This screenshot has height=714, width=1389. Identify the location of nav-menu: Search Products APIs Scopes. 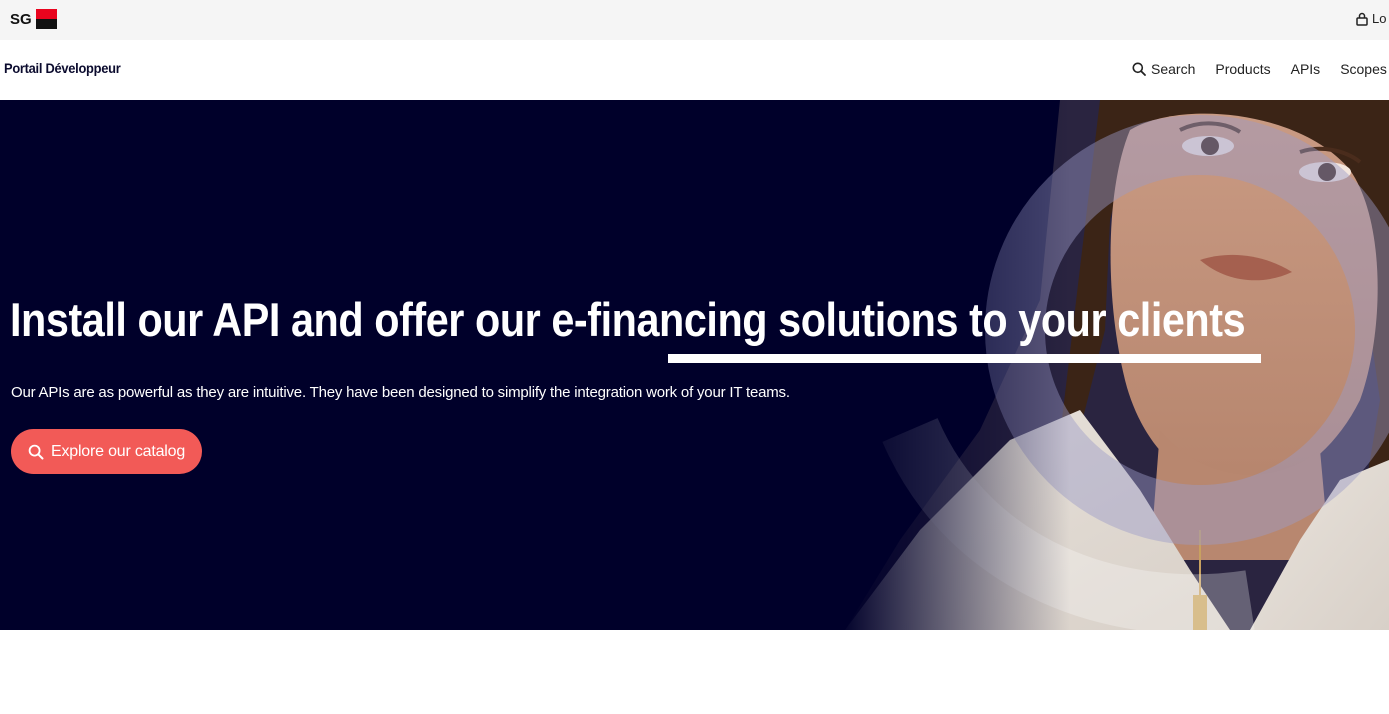
(1260, 69).